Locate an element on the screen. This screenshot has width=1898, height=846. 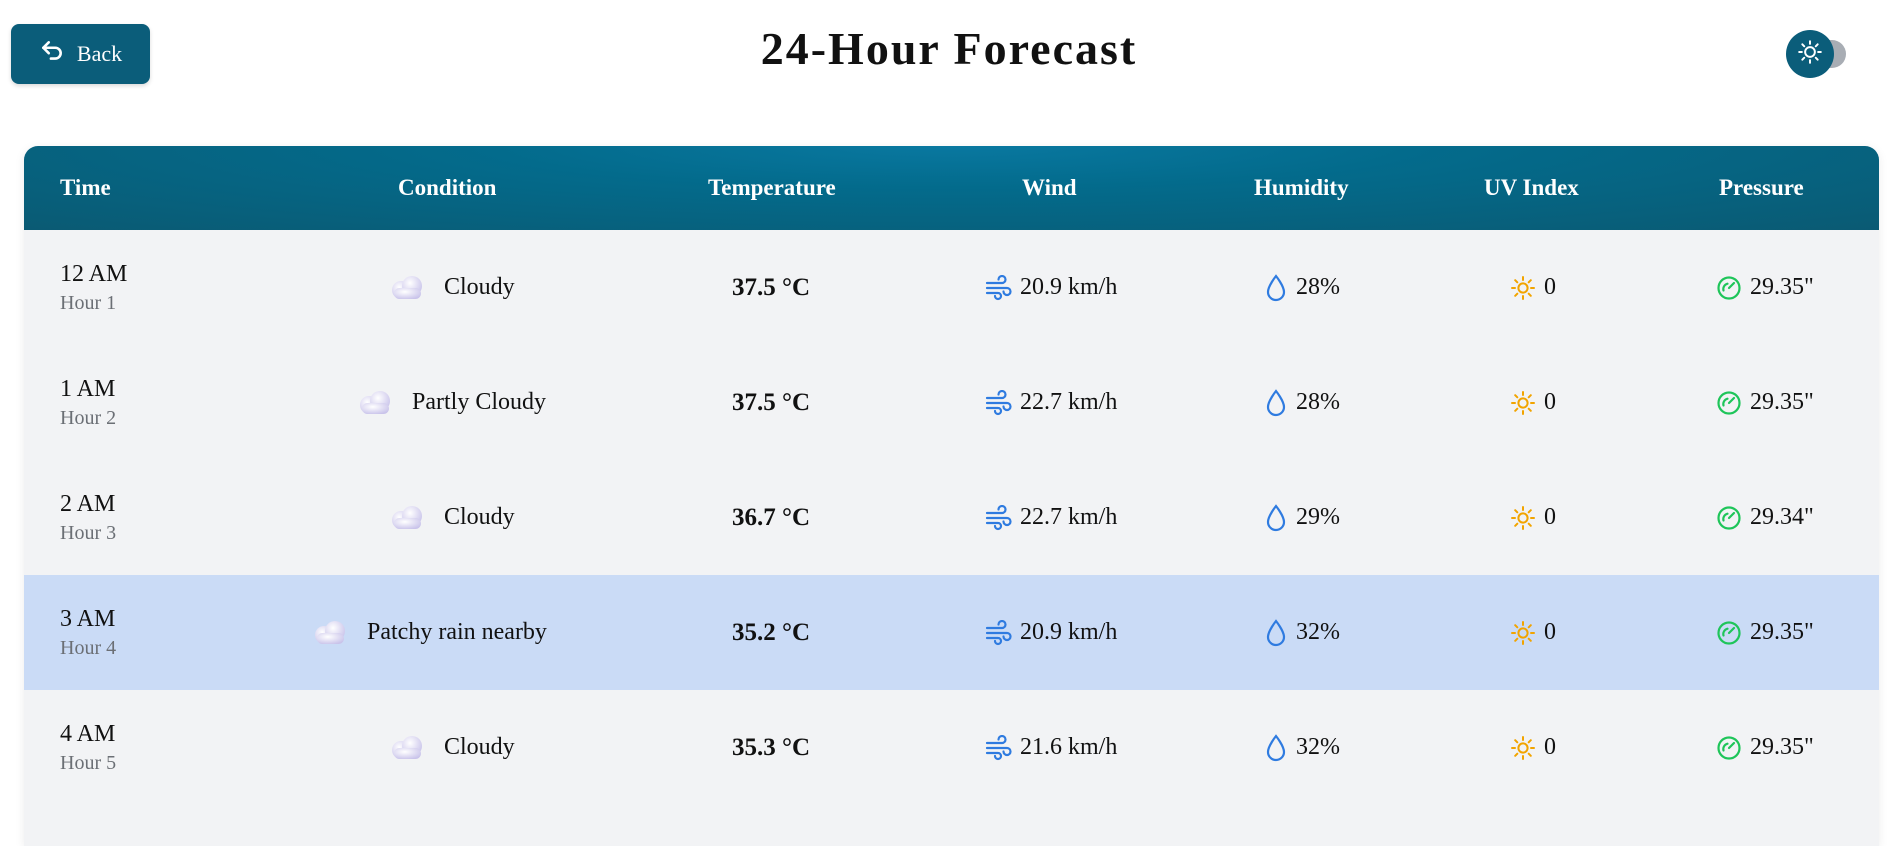
humidity-value: 28% is located at coordinates (1318, 402).